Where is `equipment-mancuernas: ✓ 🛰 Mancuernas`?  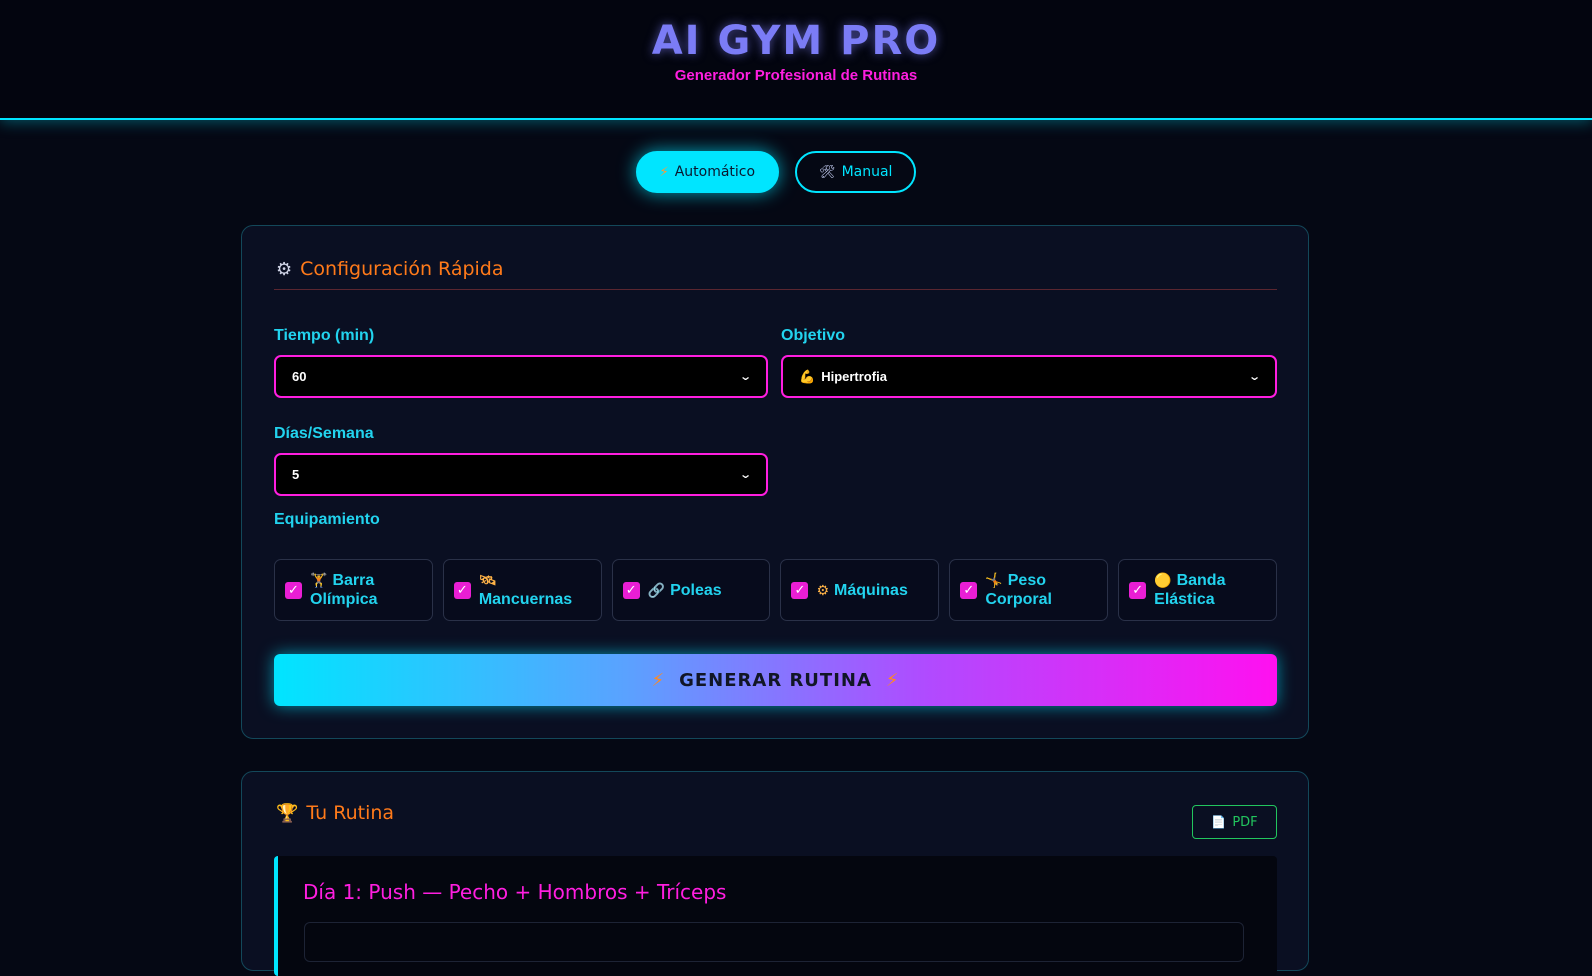
equipment-mancuernas: ✓ 🛰 Mancuernas is located at coordinates (522, 590).